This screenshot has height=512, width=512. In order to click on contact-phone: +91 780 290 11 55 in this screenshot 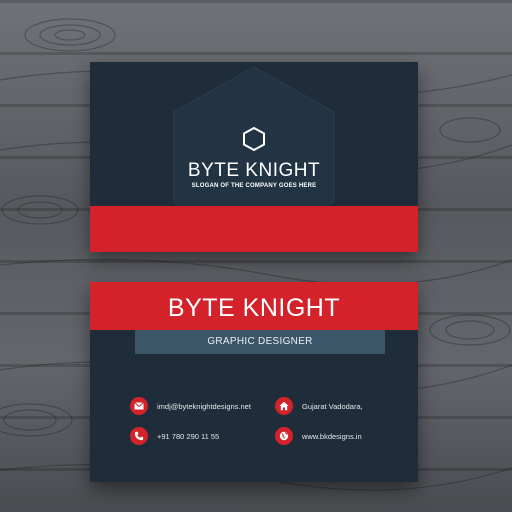, I will do `click(174, 436)`.